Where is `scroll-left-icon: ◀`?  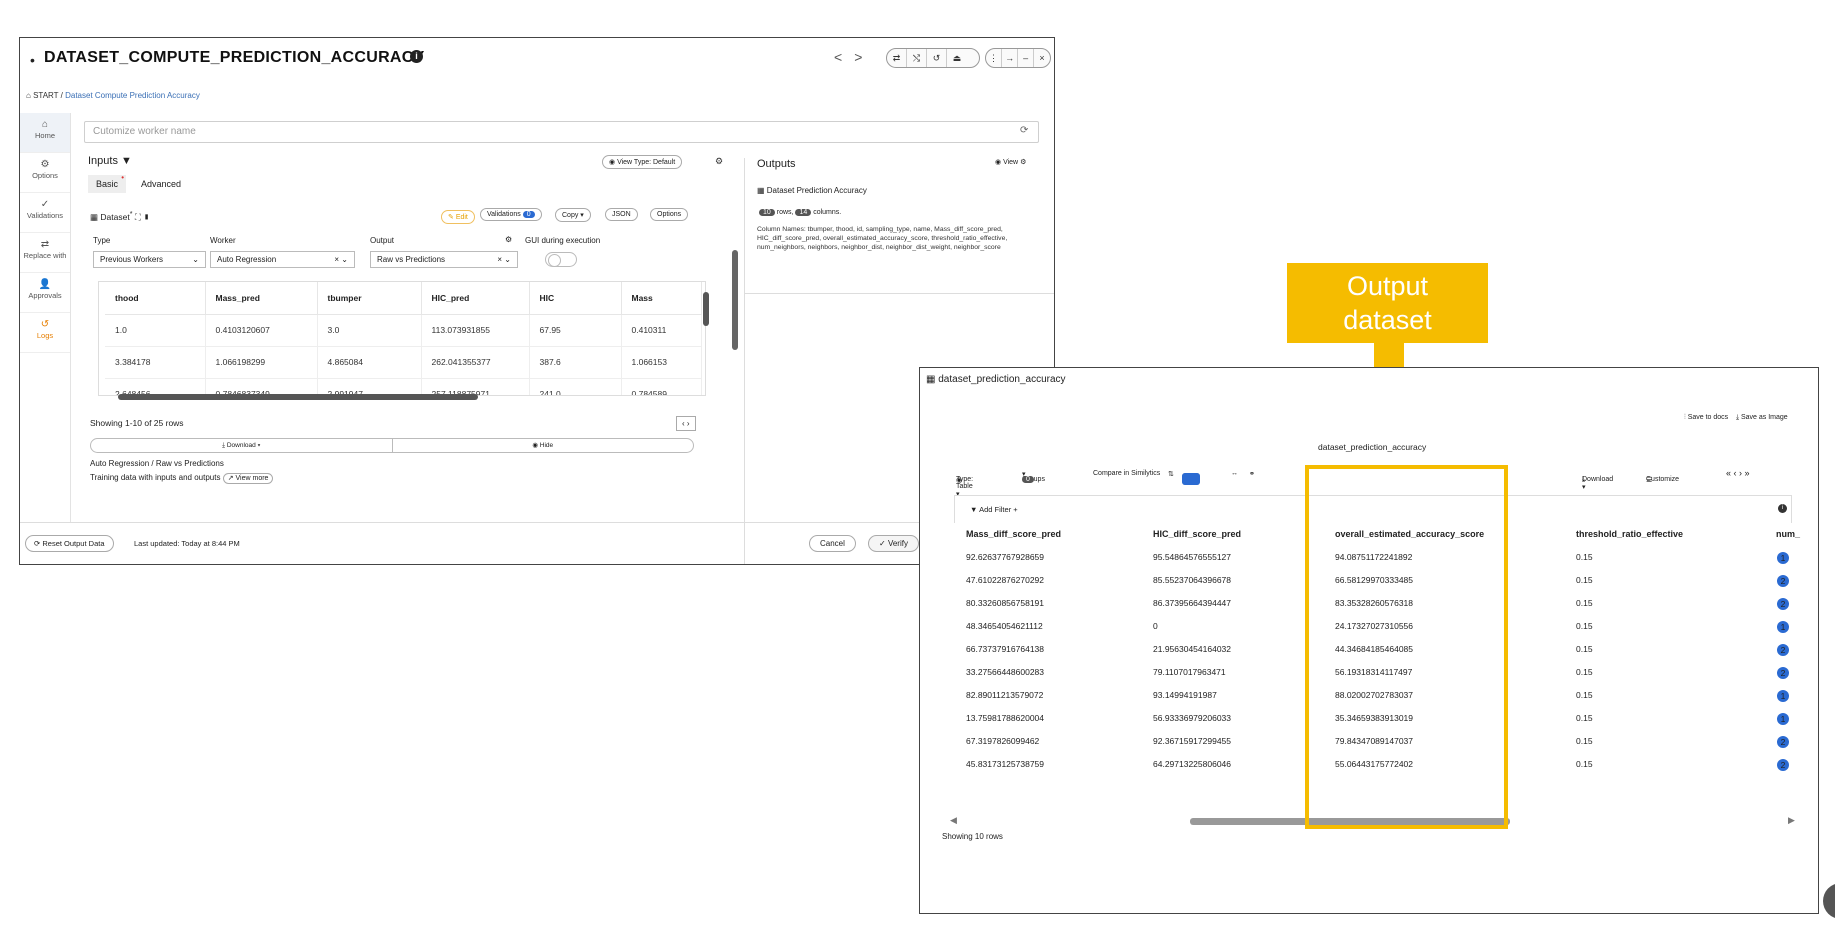 scroll-left-icon: ◀ is located at coordinates (953, 820).